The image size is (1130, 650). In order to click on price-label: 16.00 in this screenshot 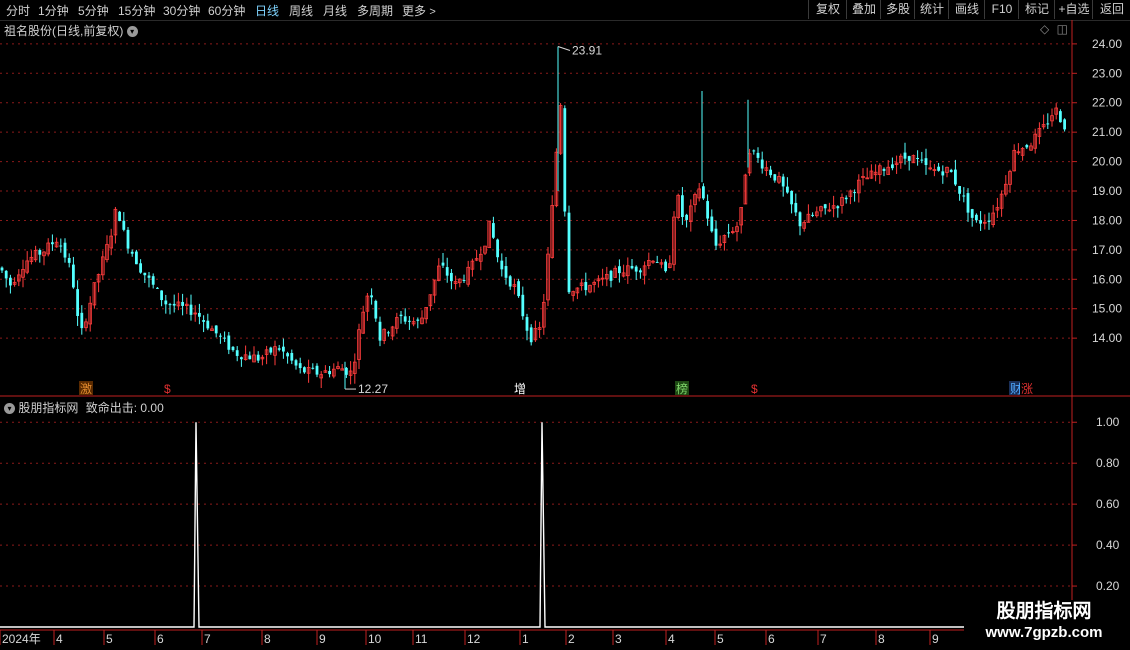, I will do `click(1107, 279)`.